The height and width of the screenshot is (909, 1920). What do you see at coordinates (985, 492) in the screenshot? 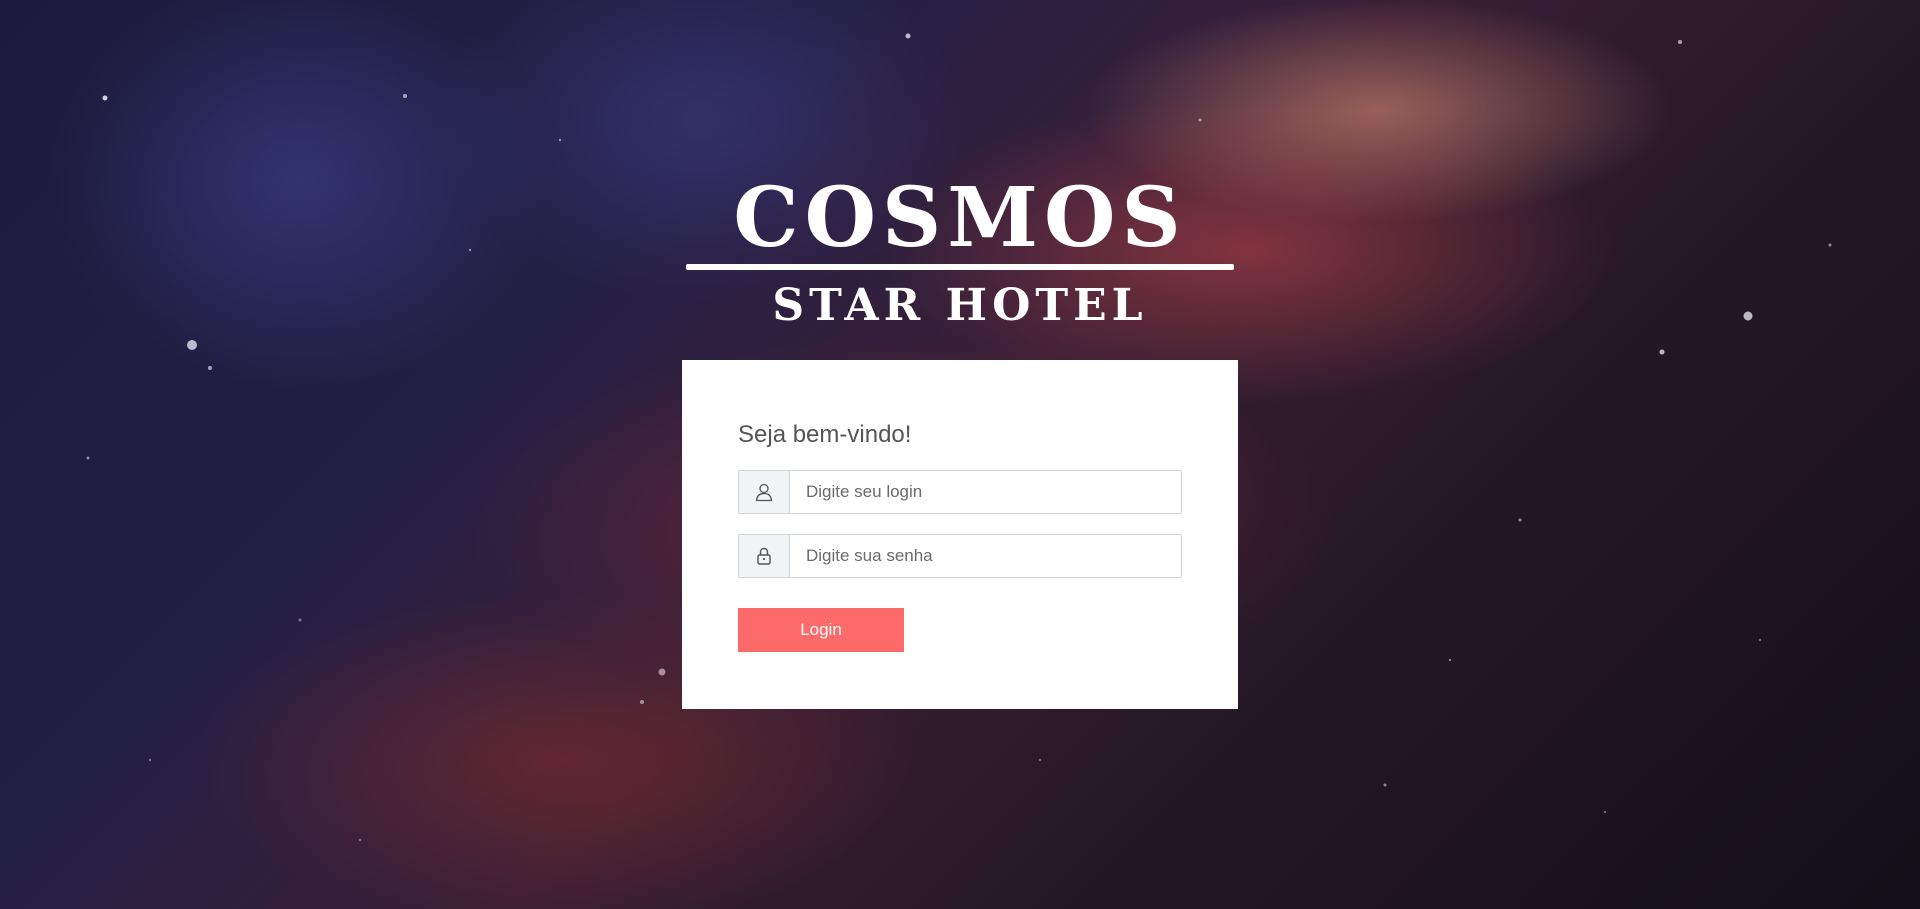
I see `login-input` at bounding box center [985, 492].